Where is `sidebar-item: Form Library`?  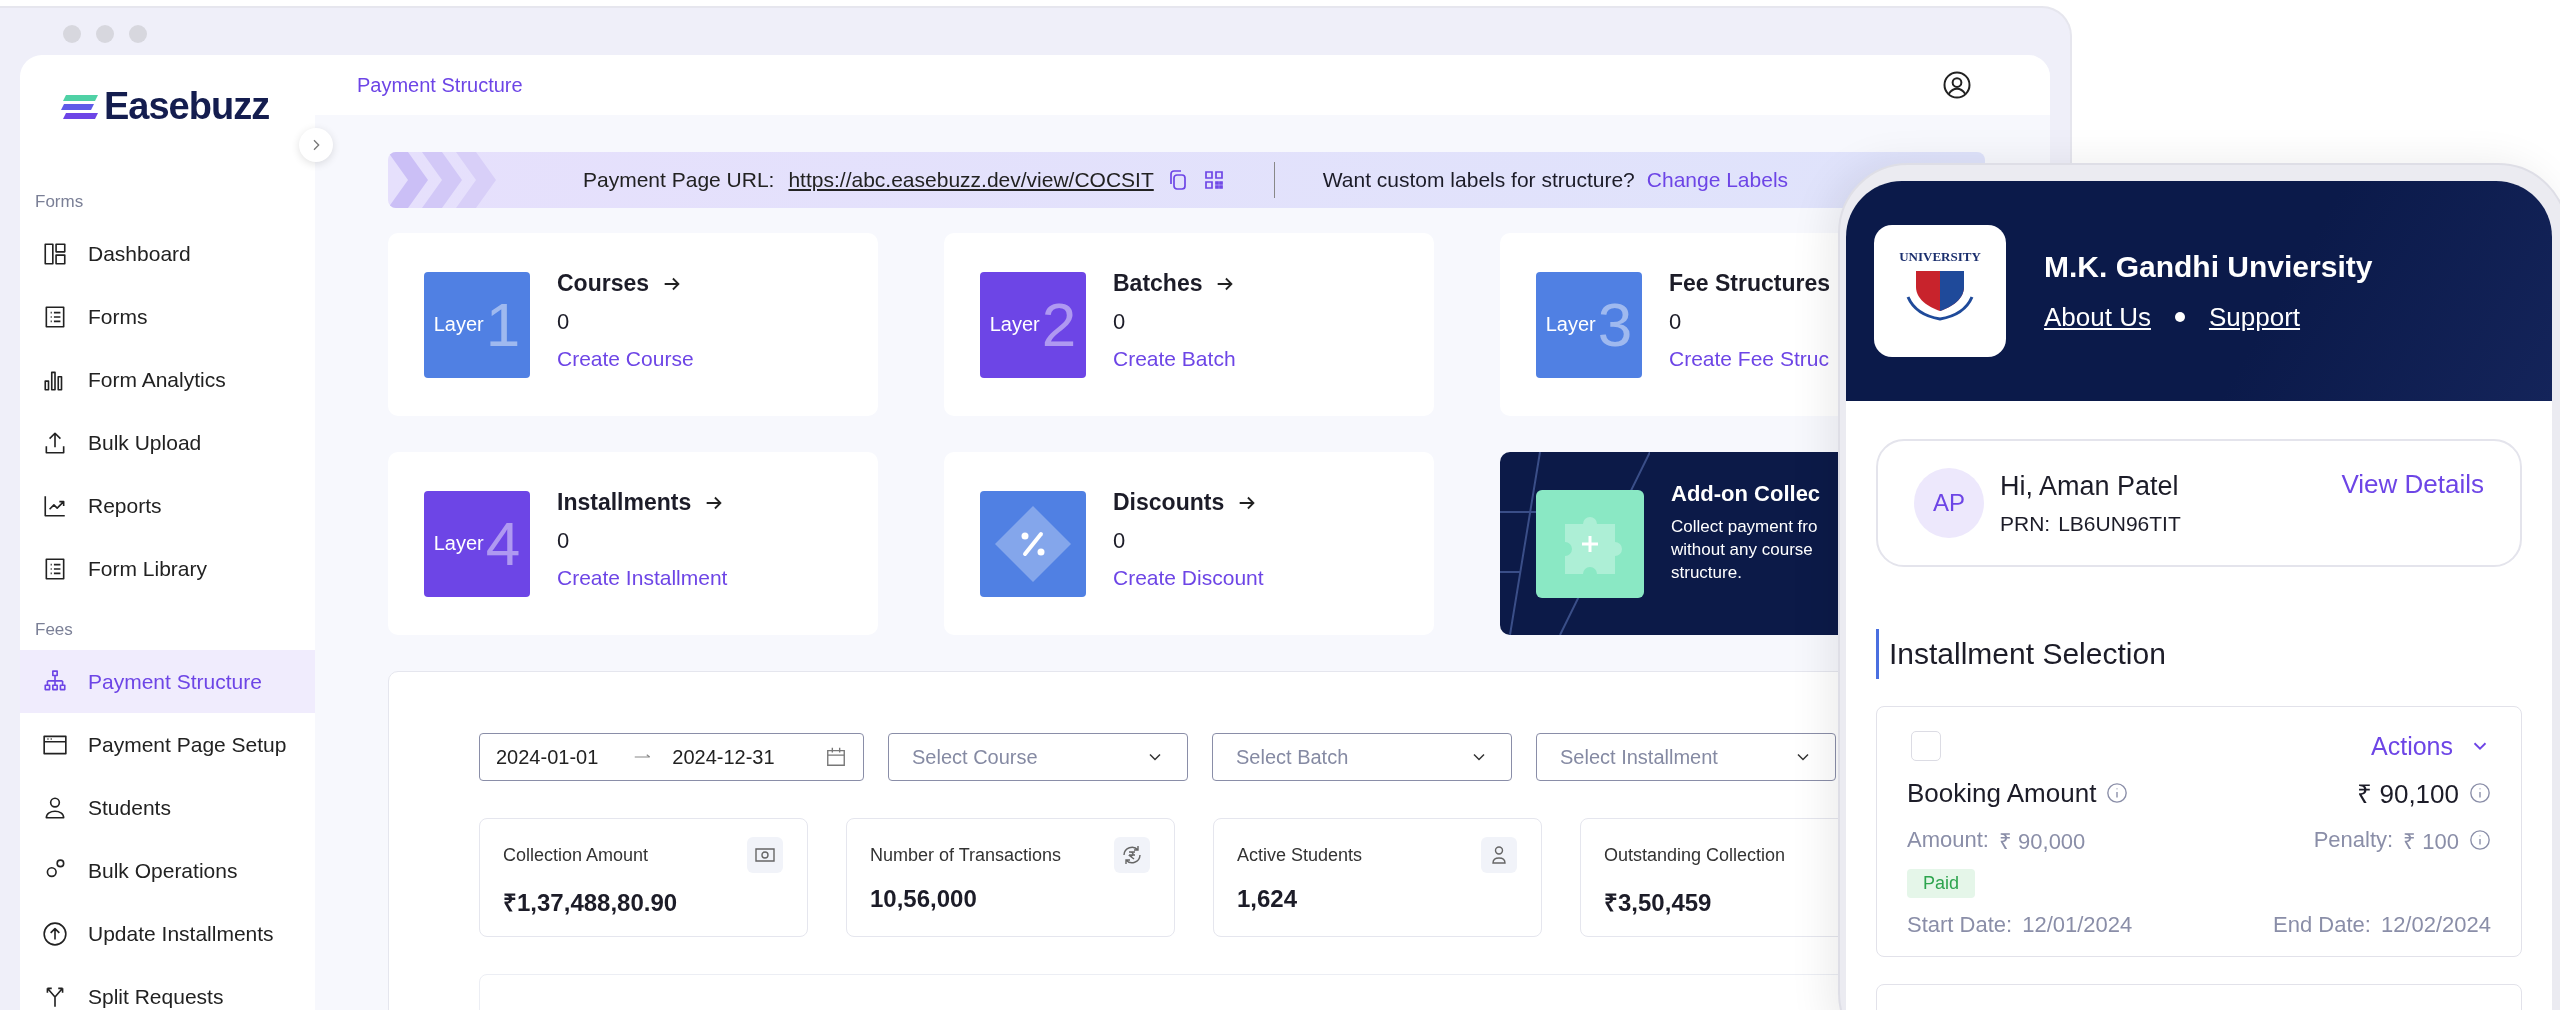 sidebar-item: Form Library is located at coordinates (167, 568).